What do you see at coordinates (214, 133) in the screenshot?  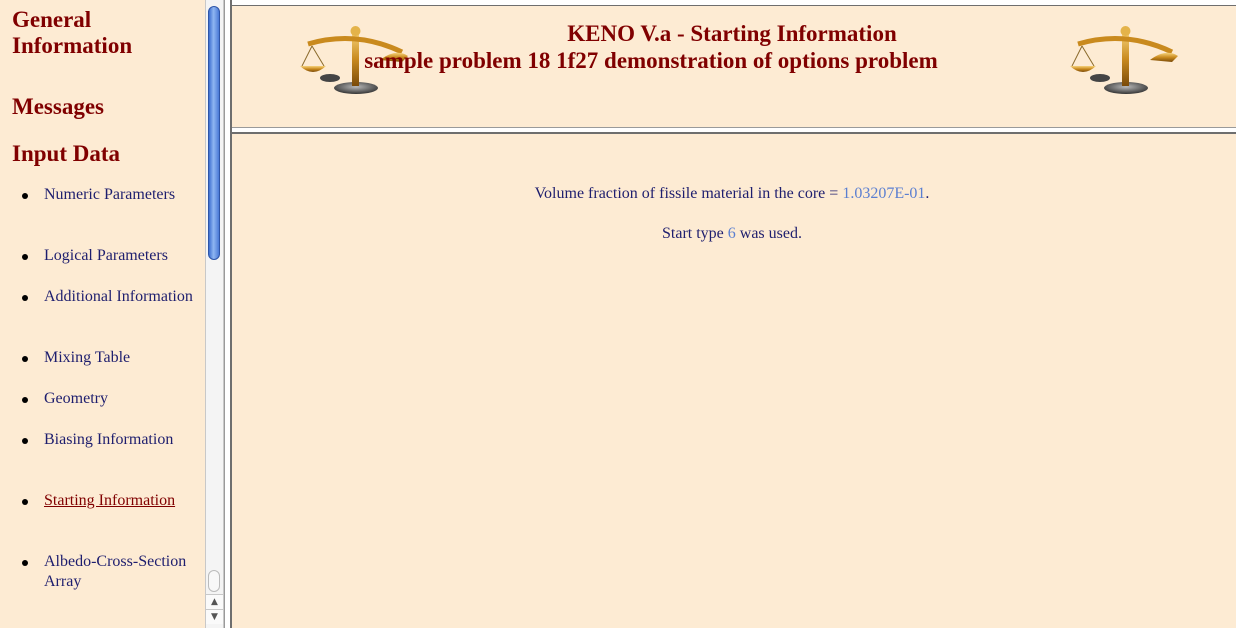 I see `scrollbar-thumb` at bounding box center [214, 133].